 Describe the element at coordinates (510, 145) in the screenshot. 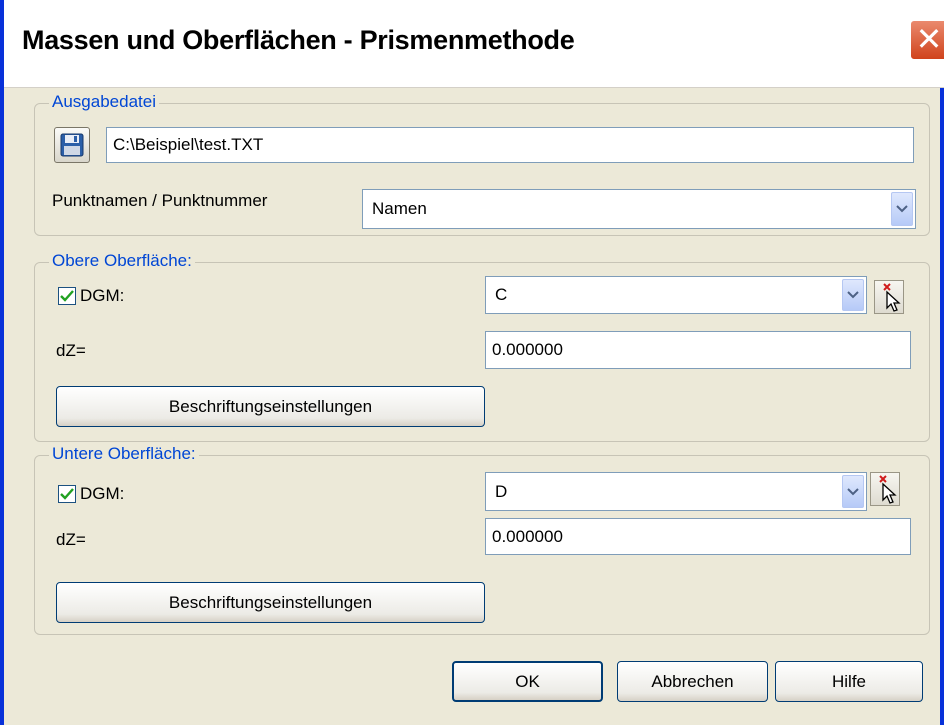

I see `file-path-input: C:\Beispiel\test.TXT` at that location.